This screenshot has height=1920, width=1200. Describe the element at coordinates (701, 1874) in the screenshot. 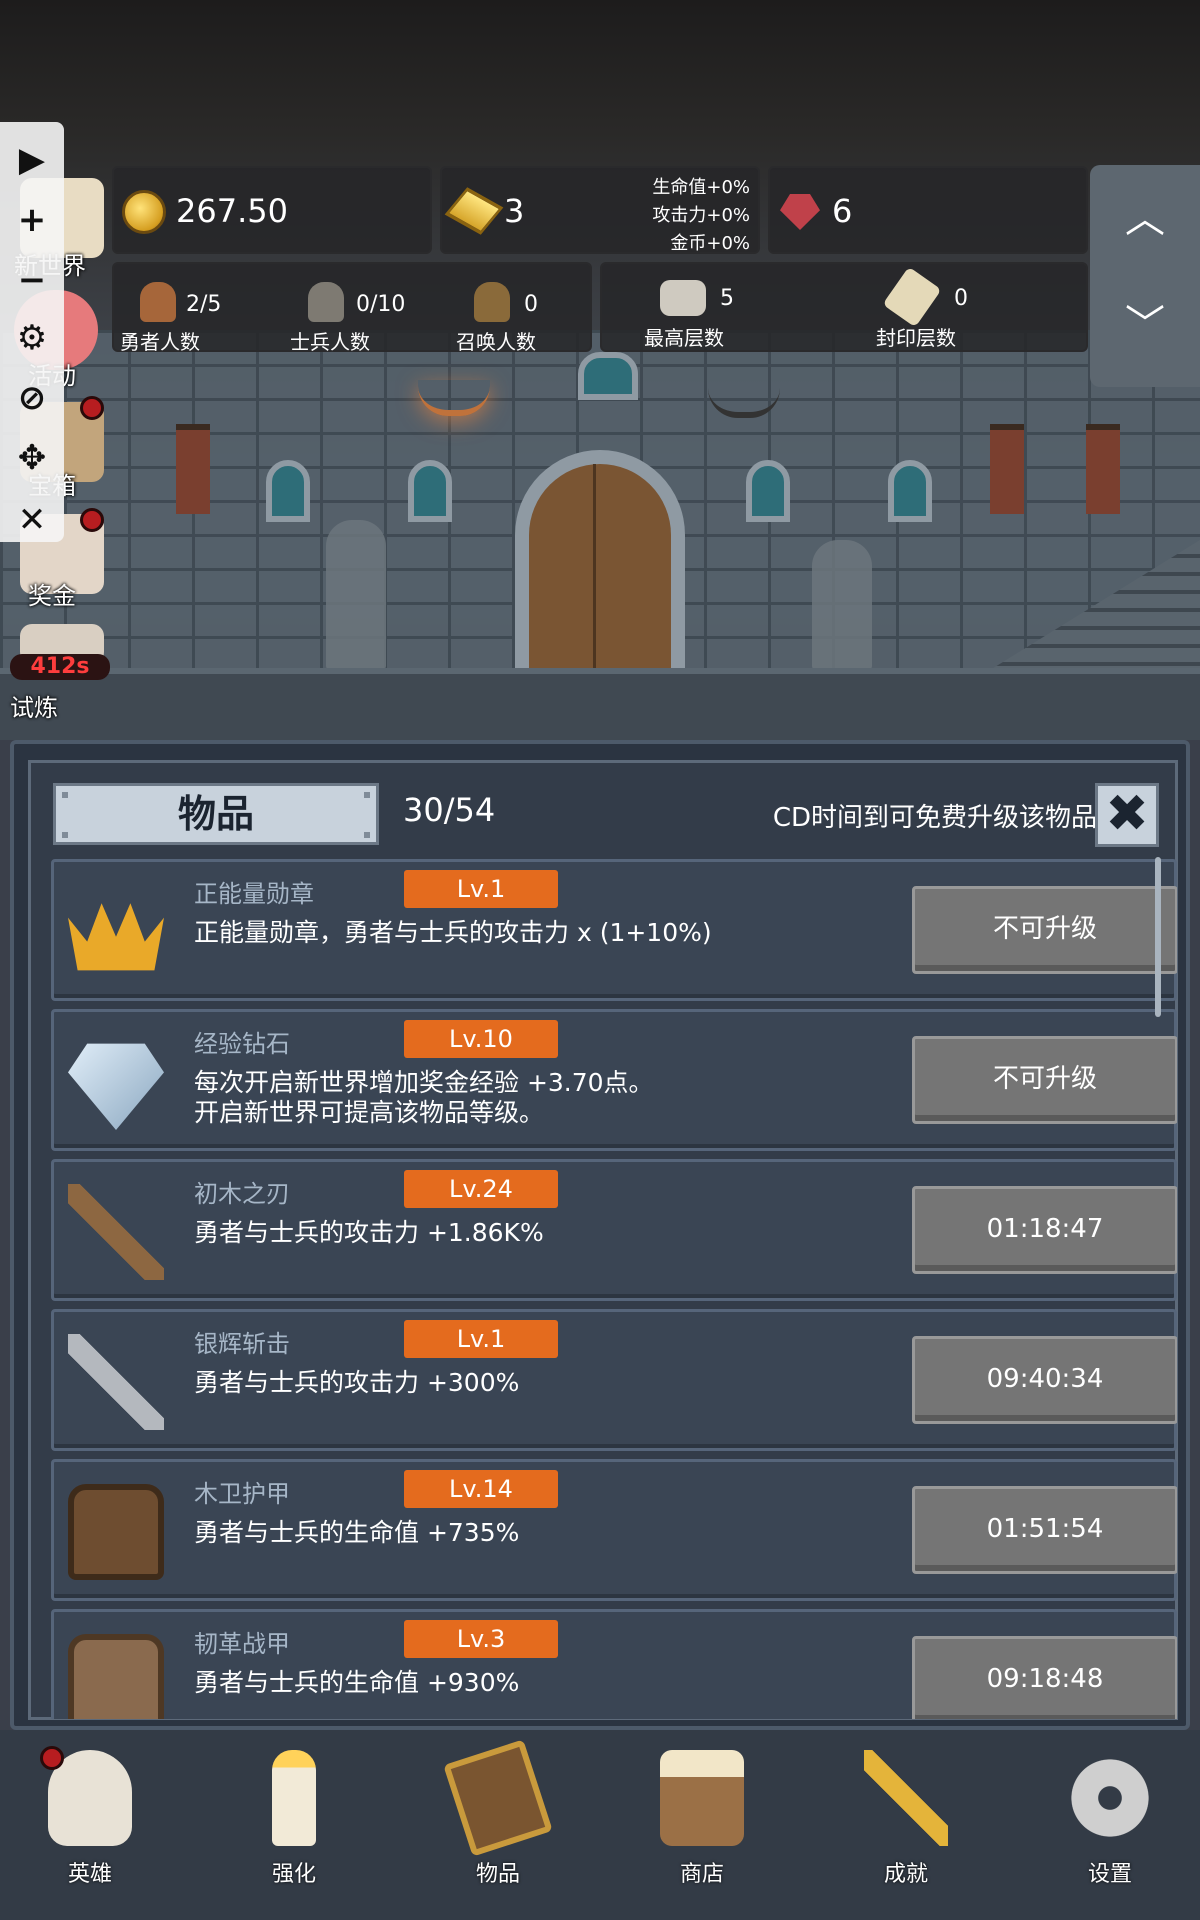

I see `nav-label: 商店` at that location.